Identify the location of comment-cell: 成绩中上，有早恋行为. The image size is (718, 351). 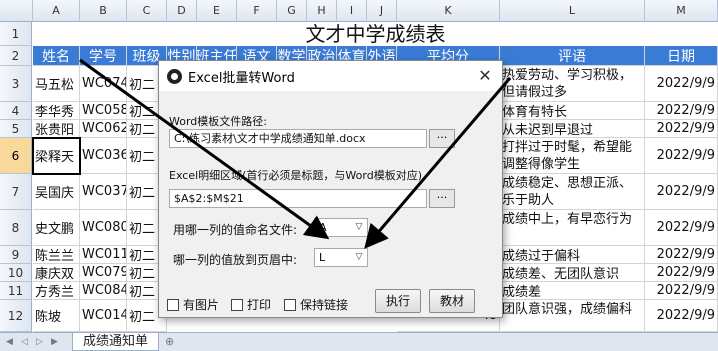
(572, 228).